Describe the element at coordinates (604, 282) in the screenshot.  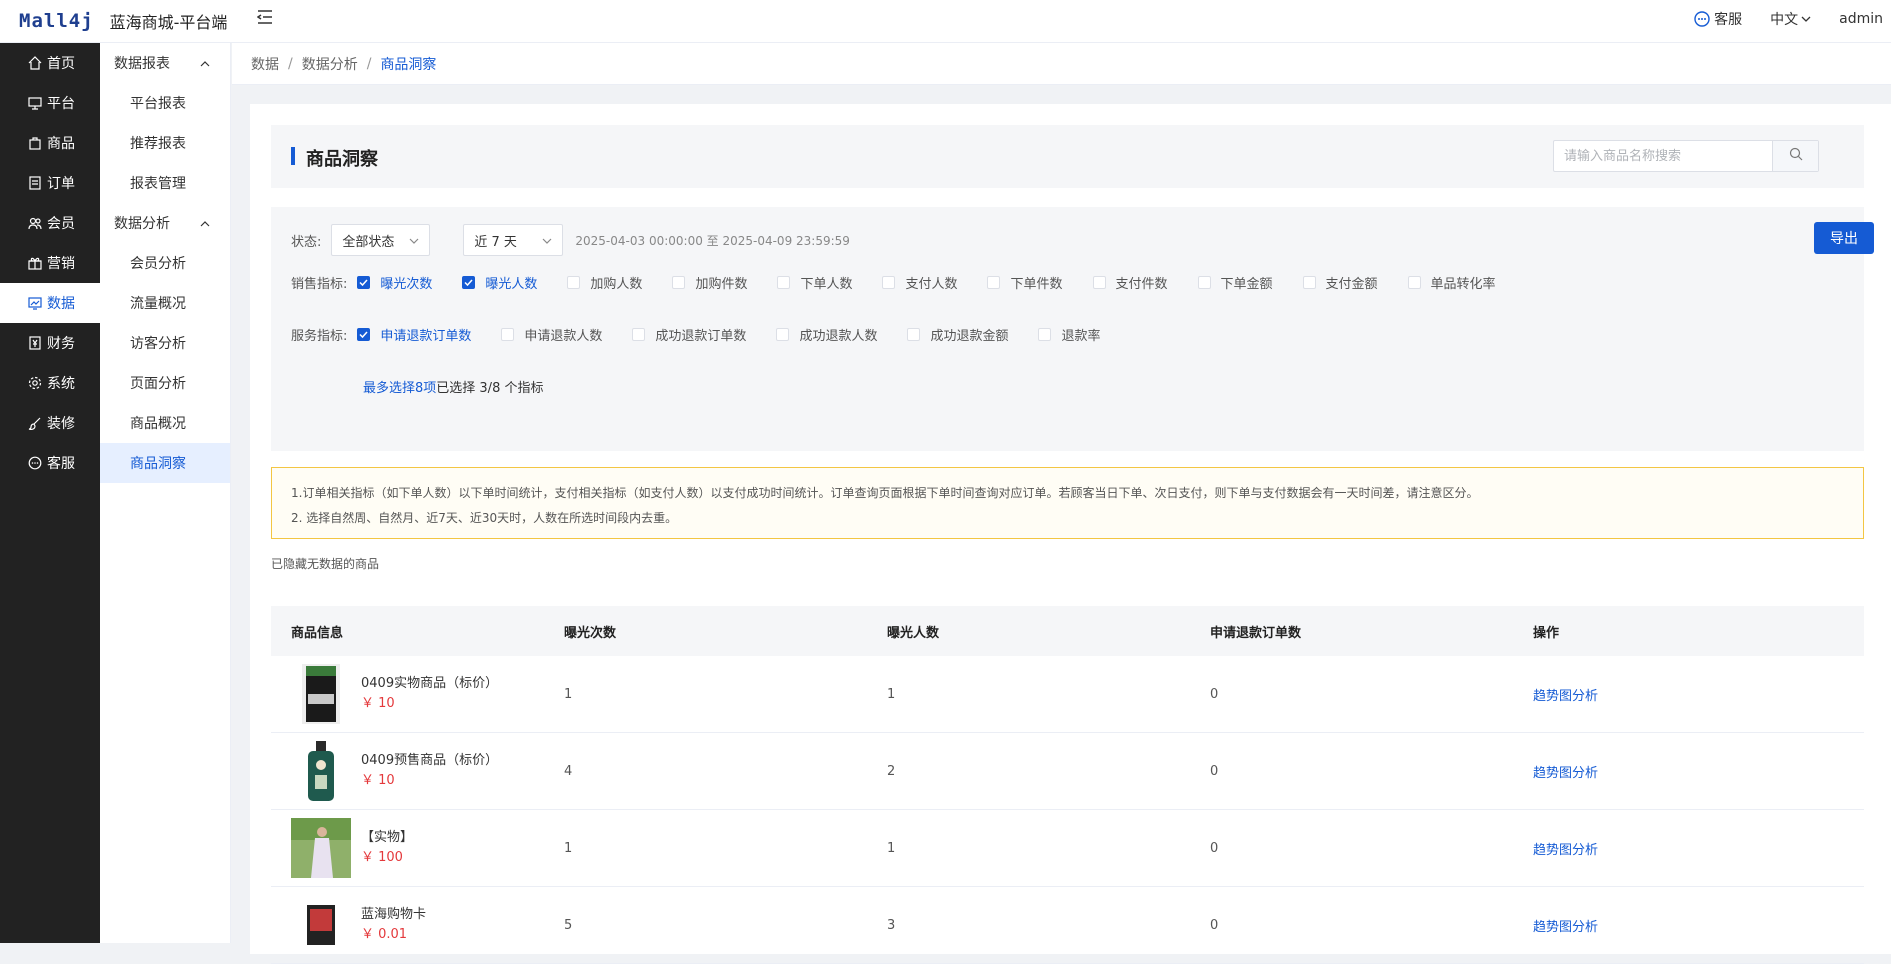
I see `metric-checkbox: 加购人数` at that location.